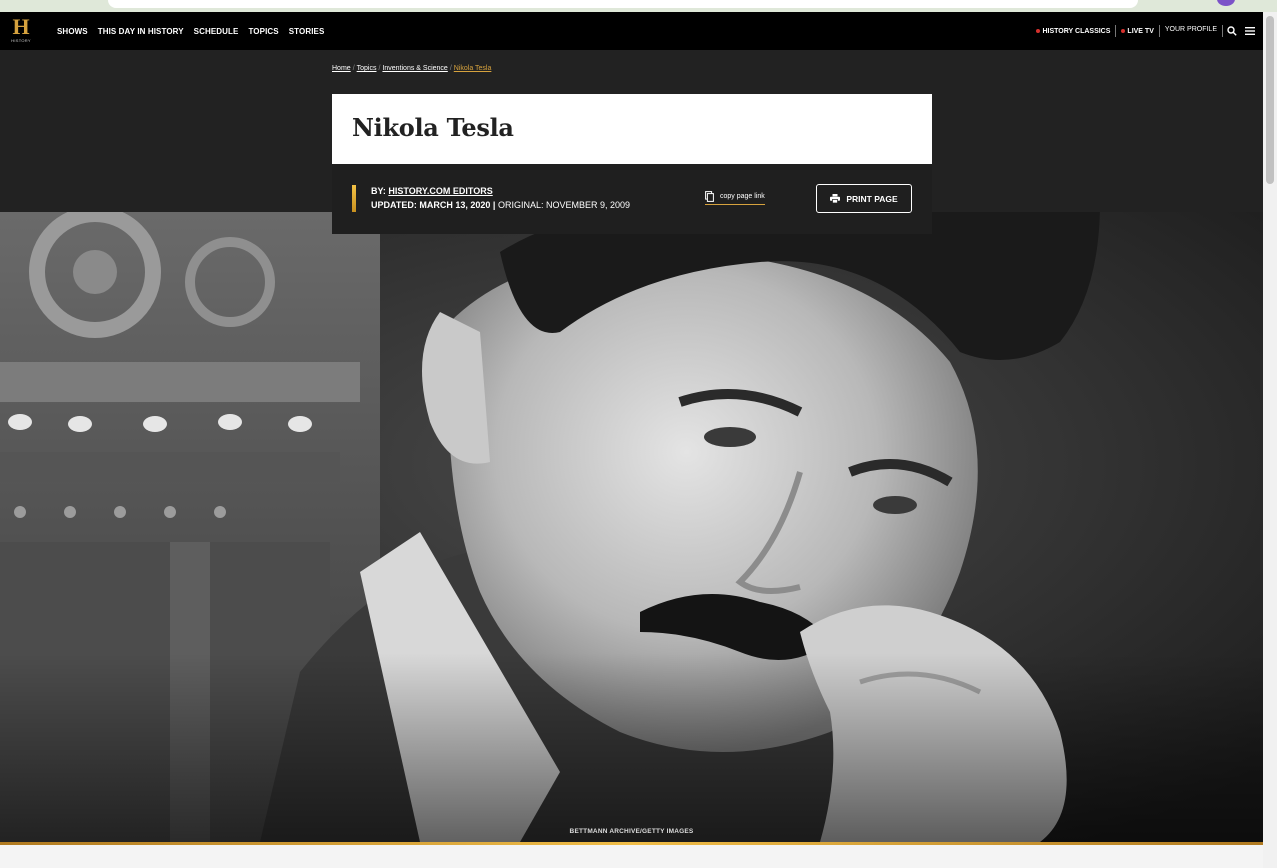 The height and width of the screenshot is (868, 1277). I want to click on history-classics-label: HISTORY CLASSICS, so click(1076, 31).